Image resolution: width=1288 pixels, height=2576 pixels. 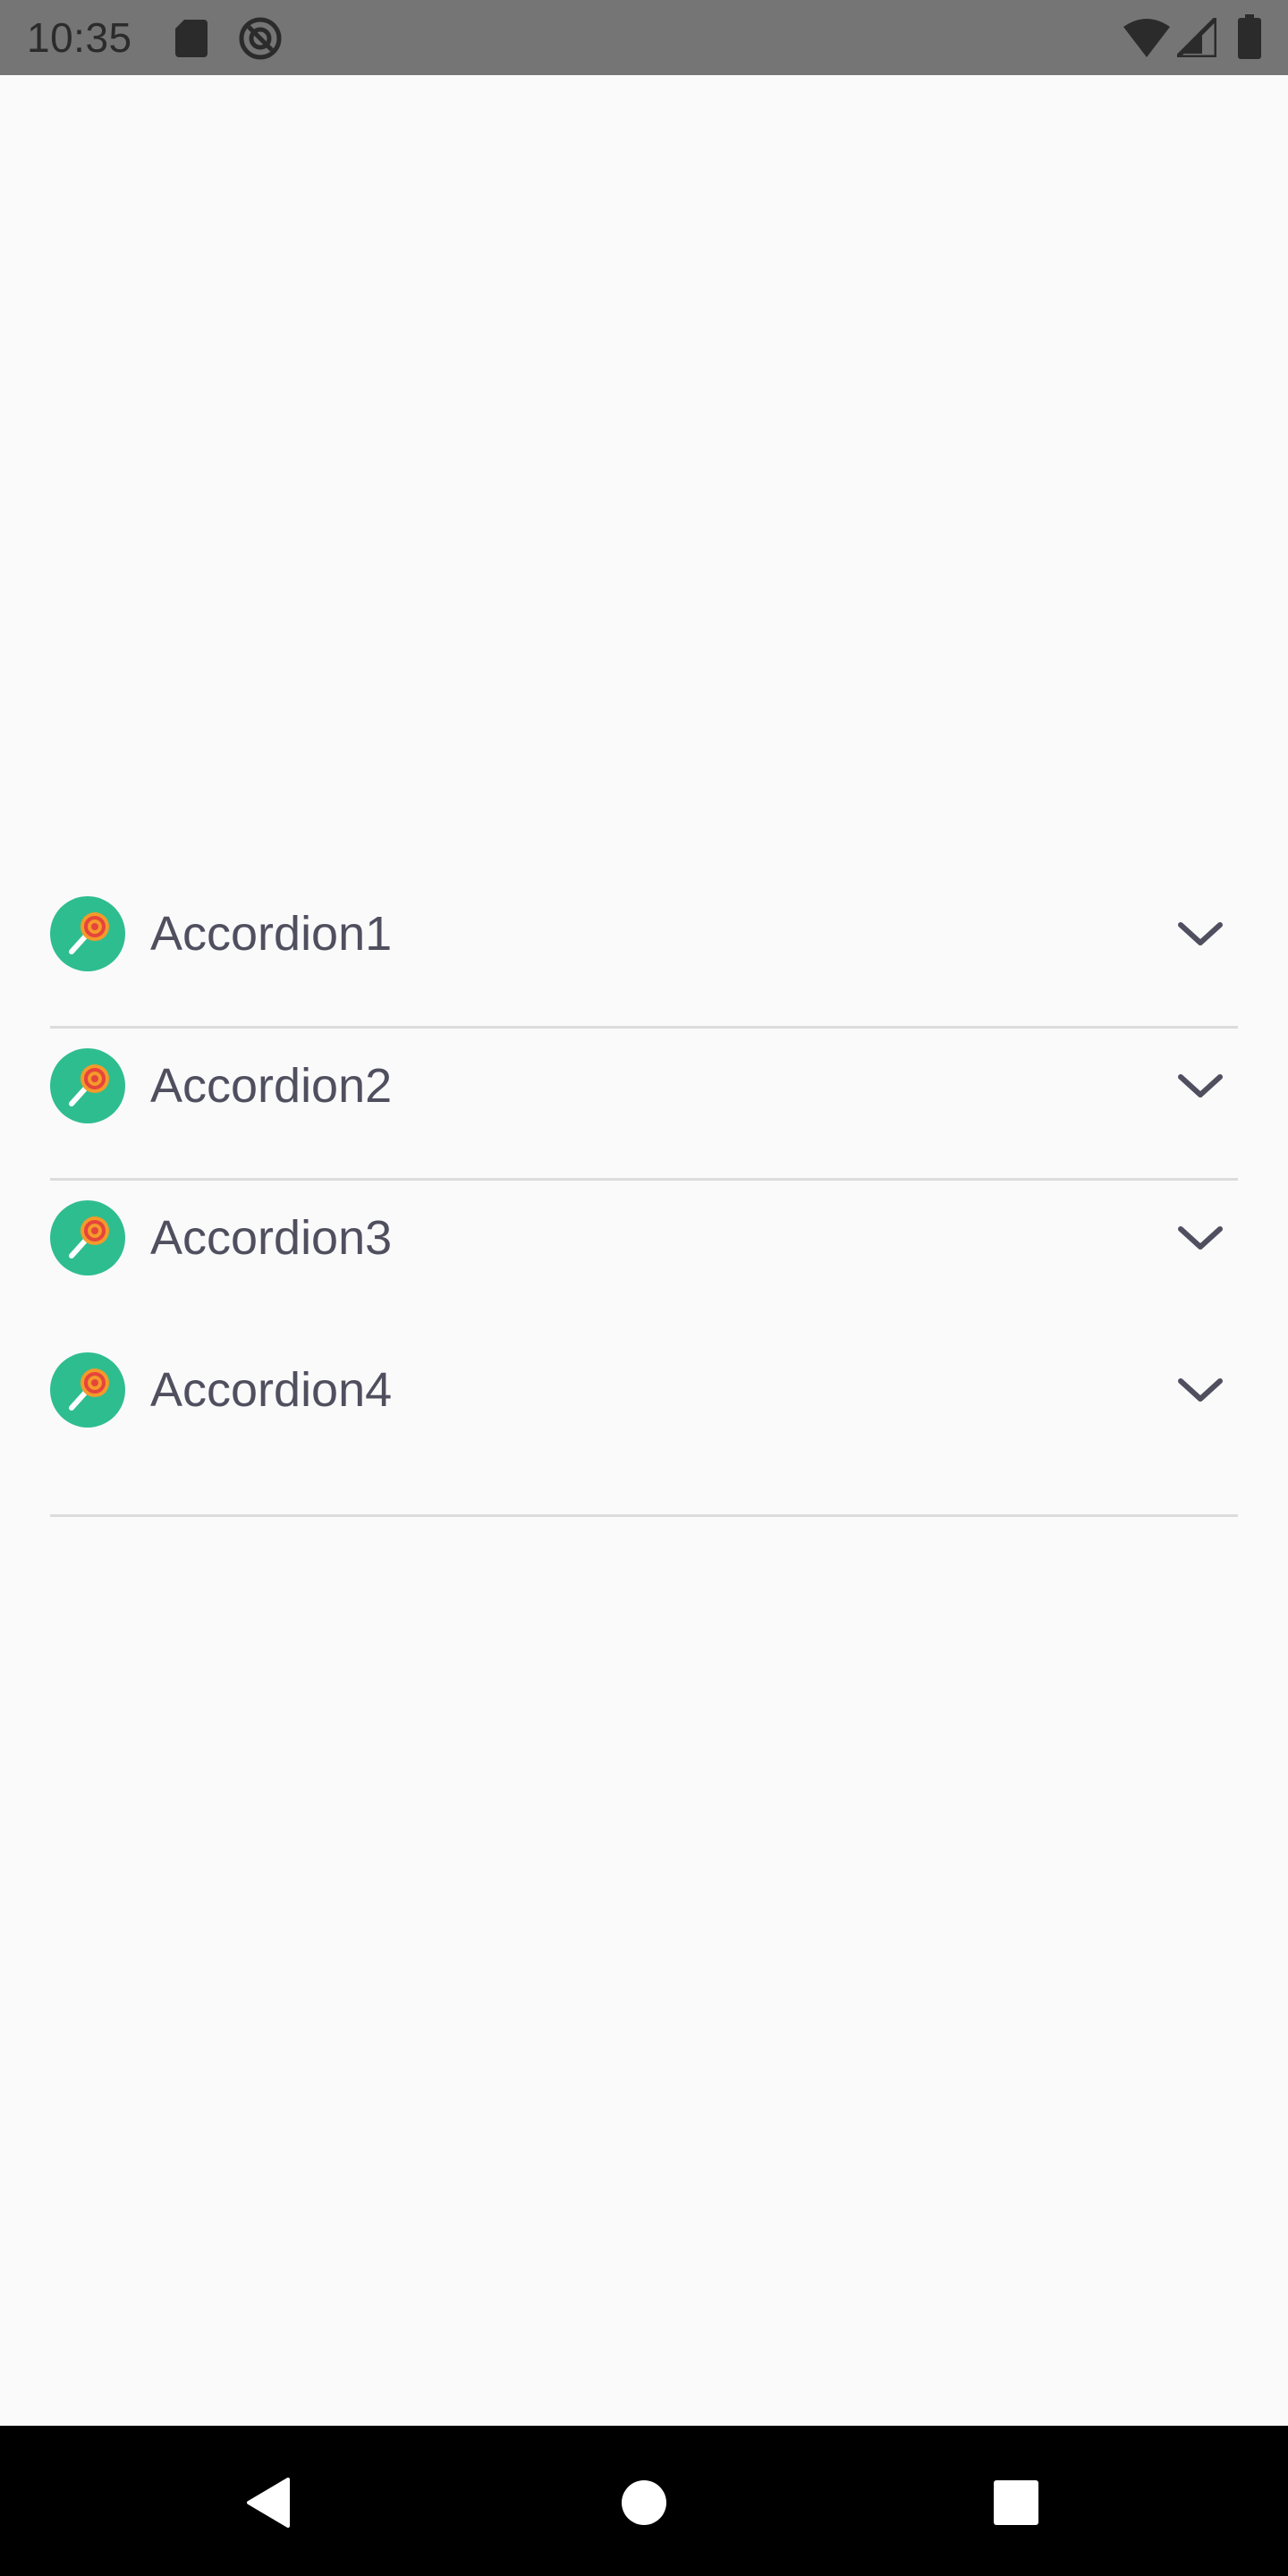 What do you see at coordinates (271, 1086) in the screenshot?
I see `accordion-label: Accordion2` at bounding box center [271, 1086].